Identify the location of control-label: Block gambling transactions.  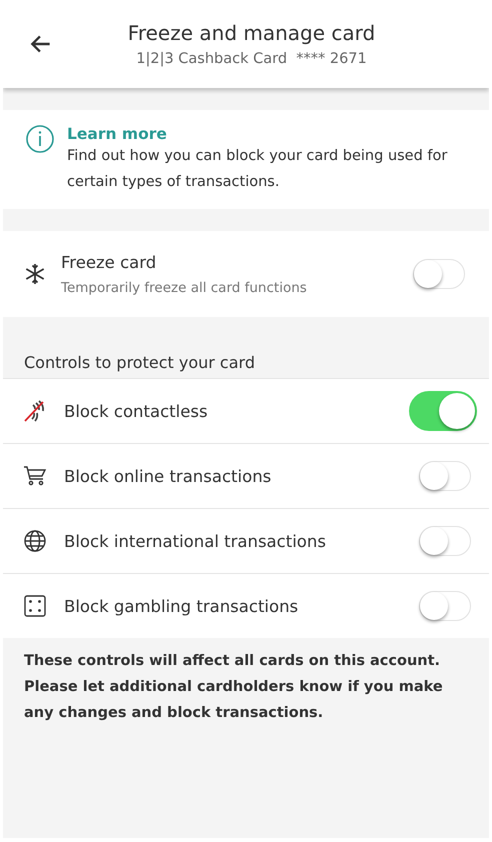
(182, 606).